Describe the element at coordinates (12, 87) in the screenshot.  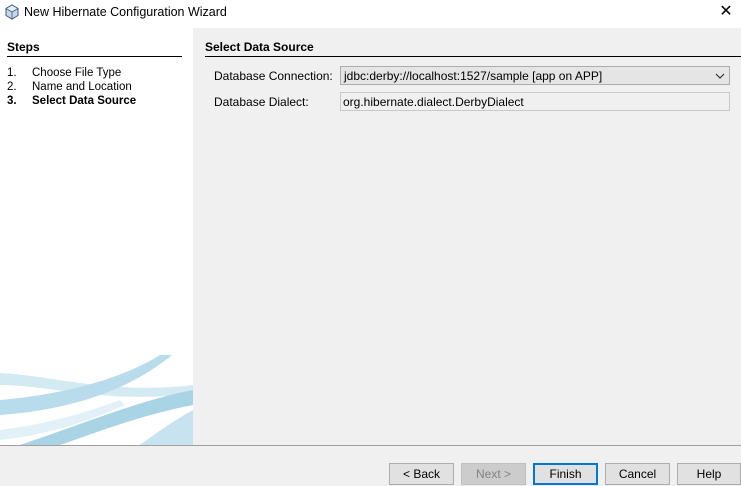
I see `step-number: 2.` at that location.